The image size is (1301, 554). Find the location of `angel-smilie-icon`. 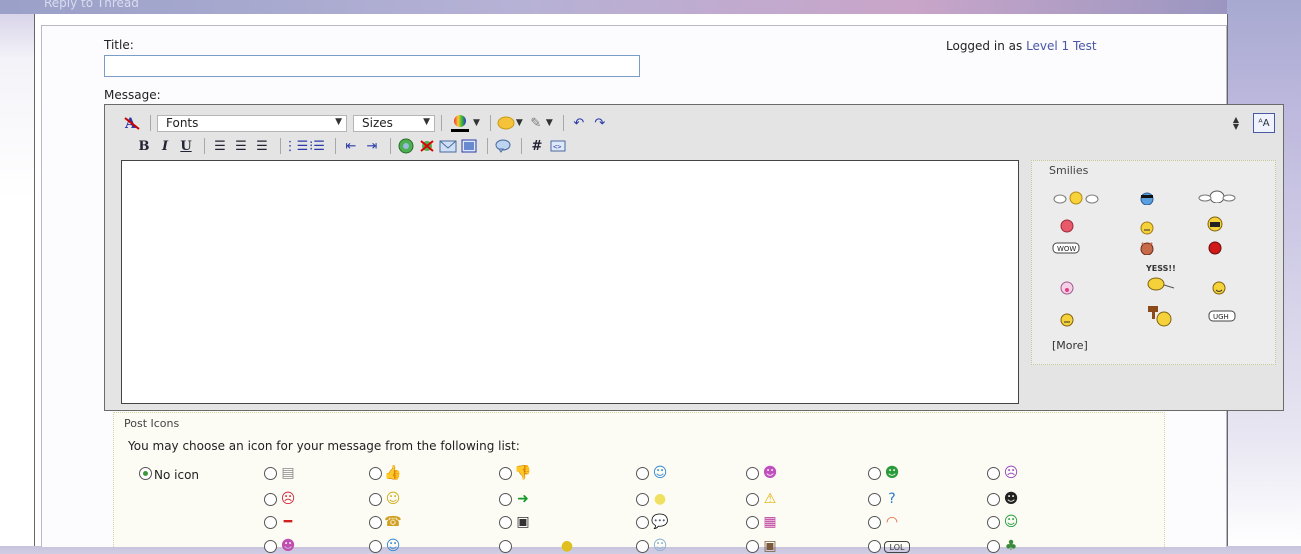

angel-smilie-icon is located at coordinates (1217, 196).